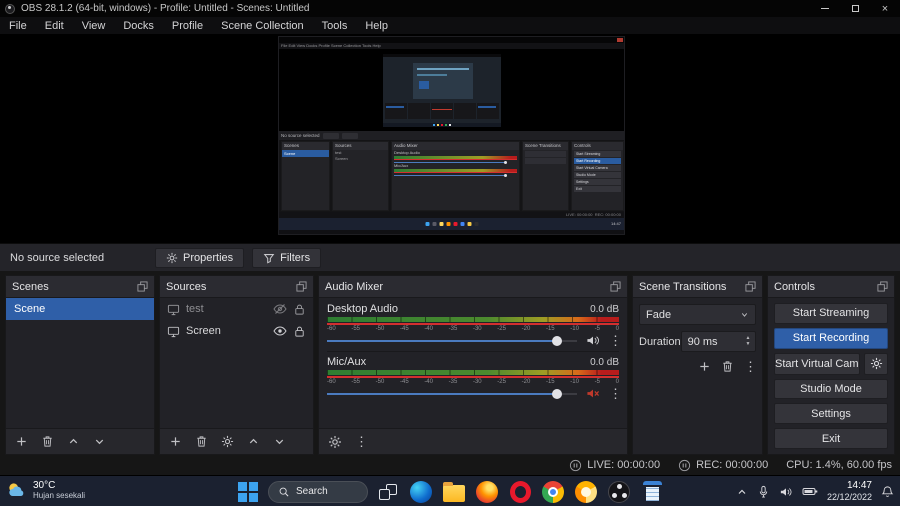 This screenshot has height=506, width=900. What do you see at coordinates (361, 441) in the screenshot?
I see `mixer-options-icon: ⋮` at bounding box center [361, 441].